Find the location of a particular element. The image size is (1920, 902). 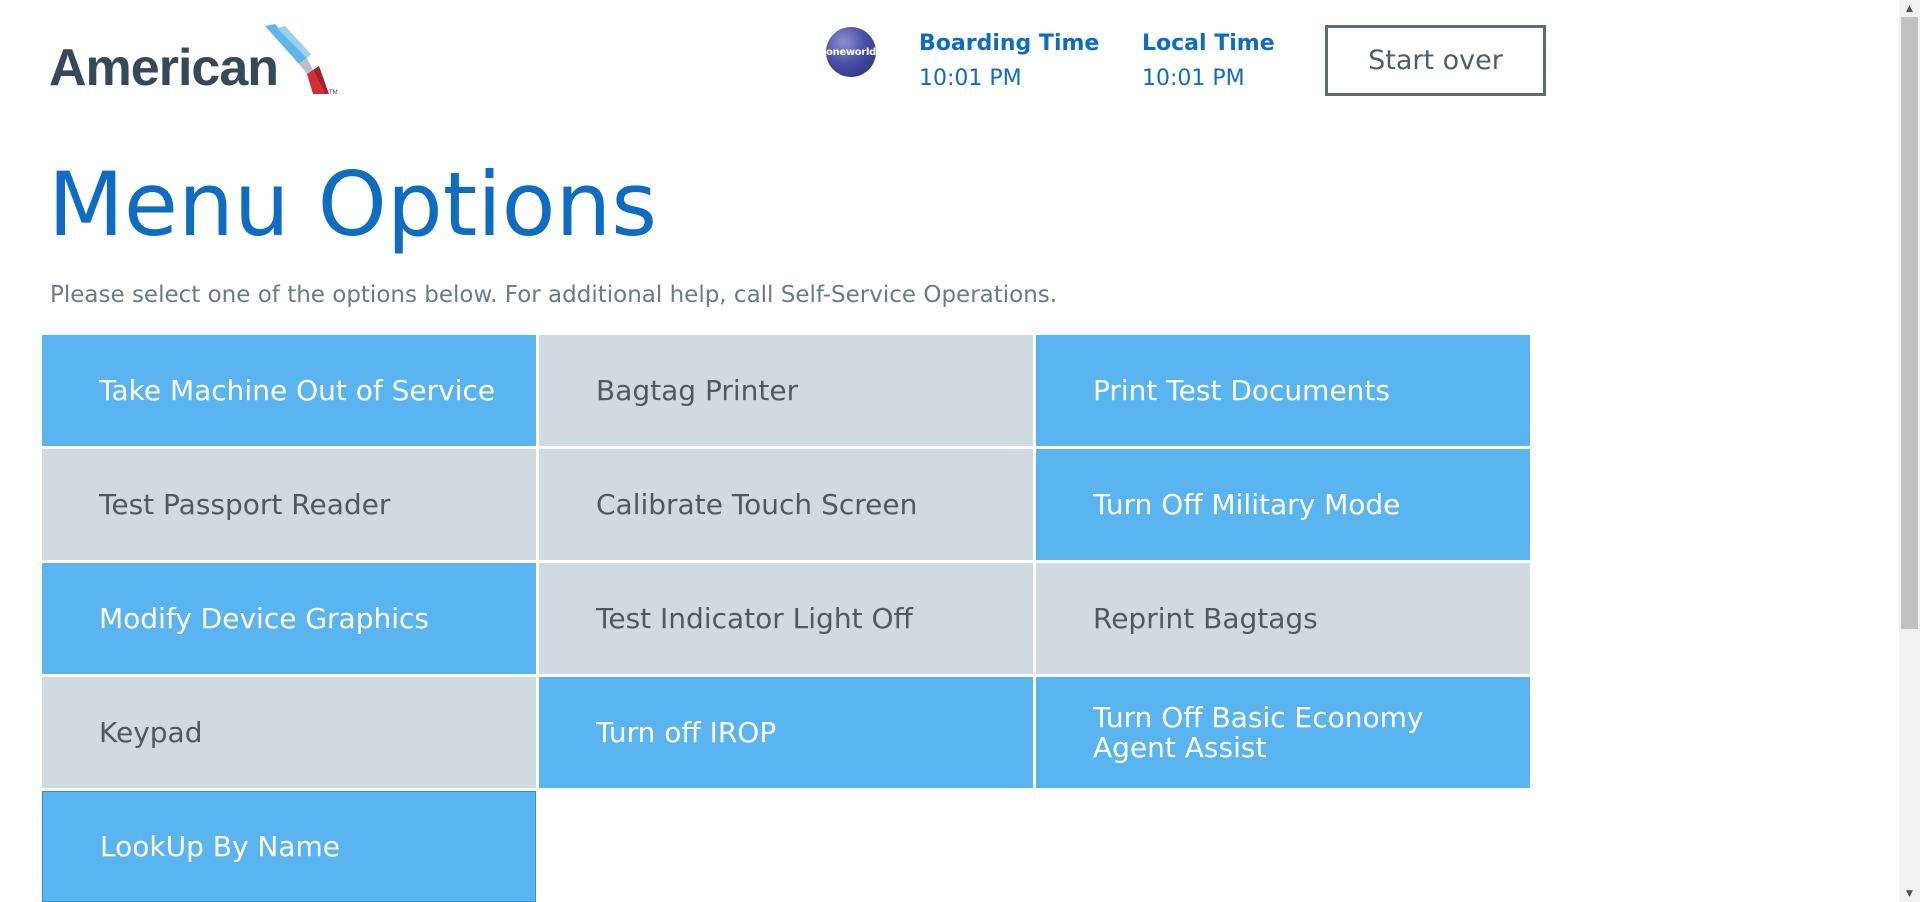

oneworld-logo: oneworld is located at coordinates (851, 52).